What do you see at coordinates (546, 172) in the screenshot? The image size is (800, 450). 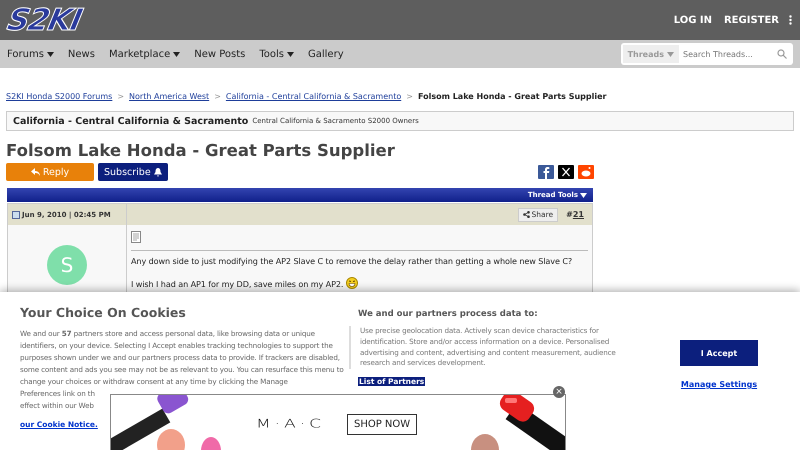 I see `facebook-icon` at bounding box center [546, 172].